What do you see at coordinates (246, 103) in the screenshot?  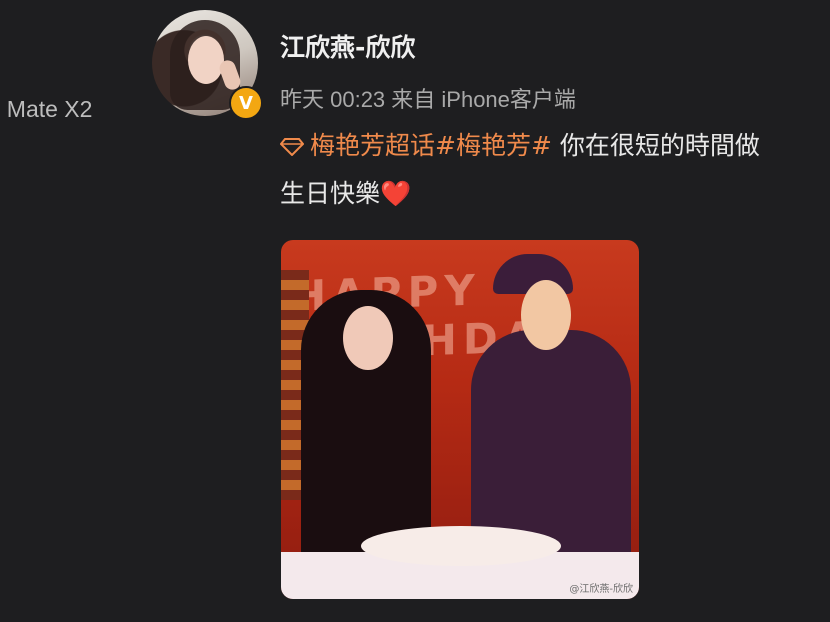 I see `verified-v-icon: V` at bounding box center [246, 103].